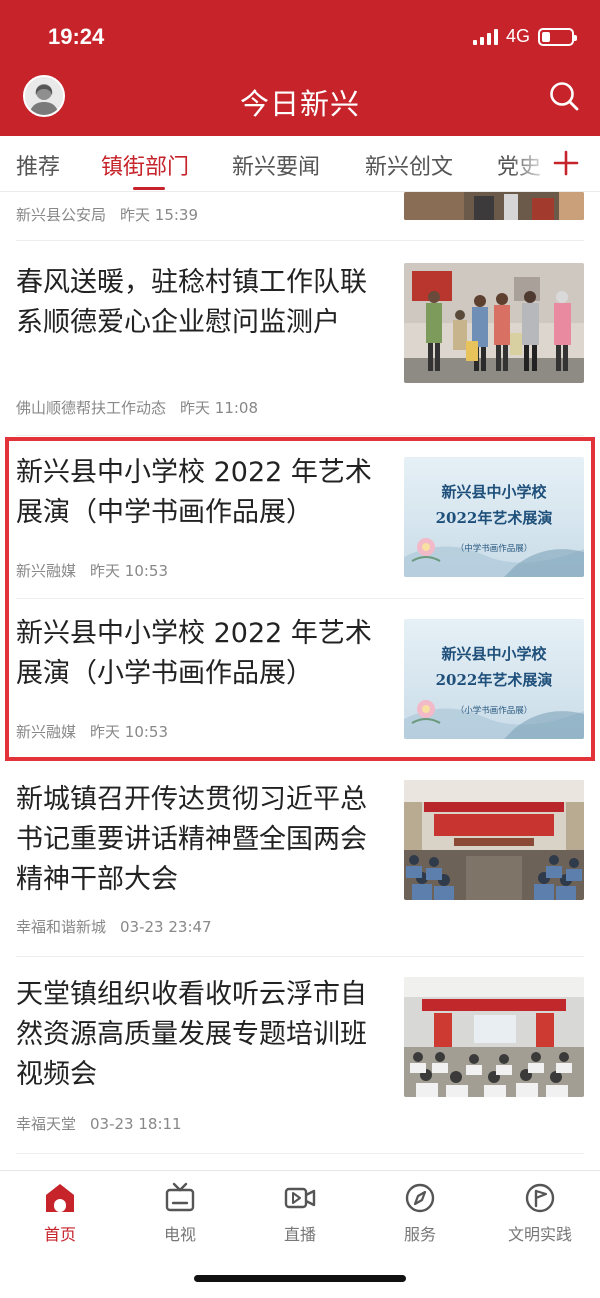 The image size is (600, 1298). What do you see at coordinates (300, 1213) in the screenshot?
I see `nav-live: 直播` at bounding box center [300, 1213].